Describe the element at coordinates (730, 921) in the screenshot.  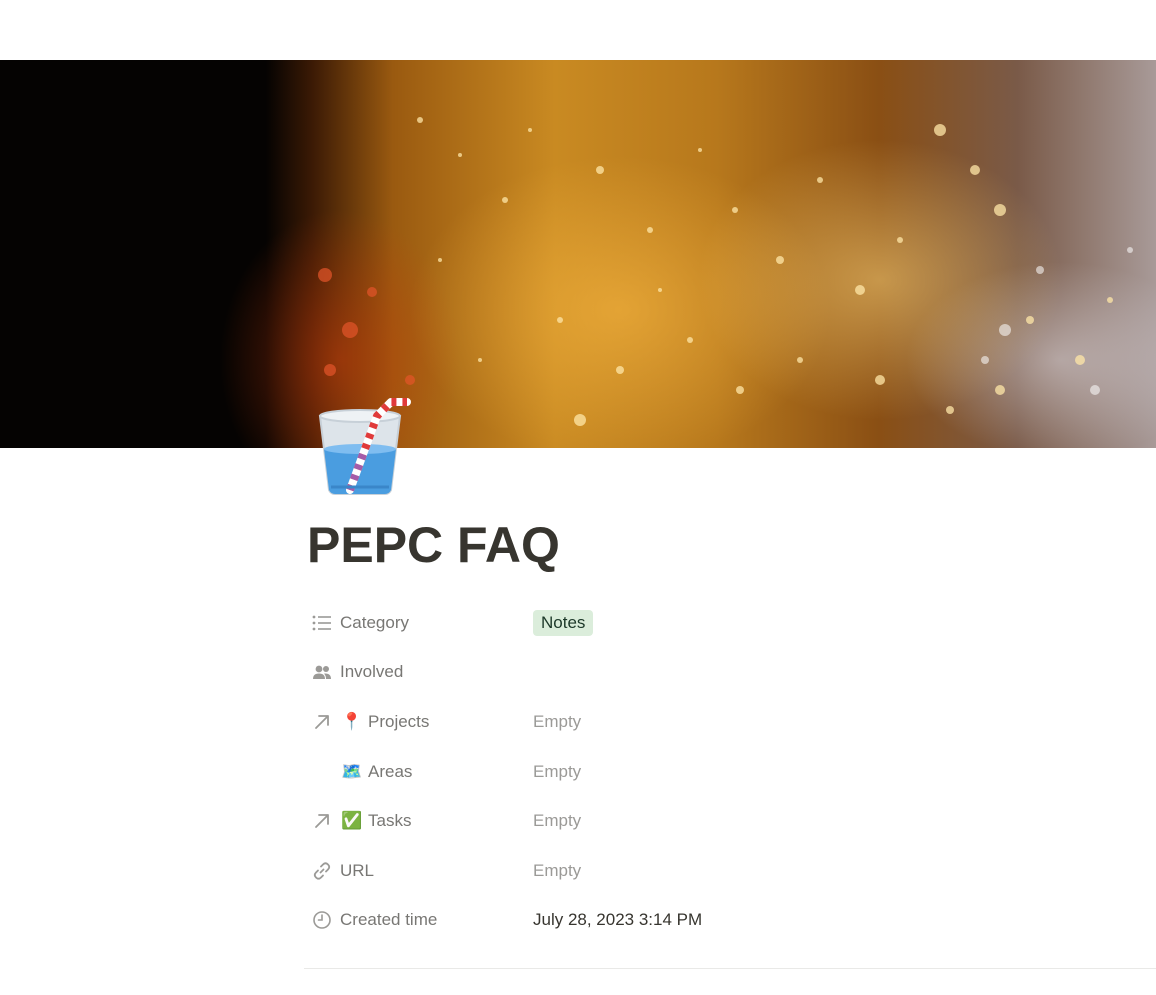
I see `property-row-created-time: Created time July 28, 2023 3:14 PM` at that location.